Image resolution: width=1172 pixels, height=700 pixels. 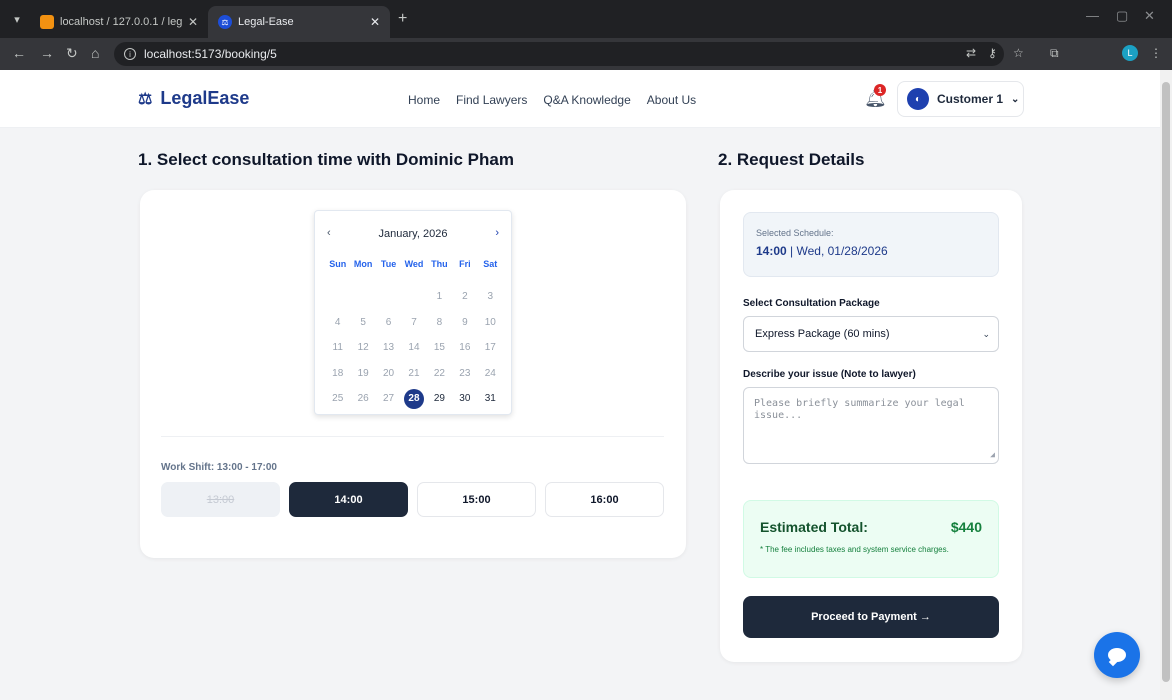 What do you see at coordinates (992, 53) in the screenshot?
I see `key-icon: ⚷` at bounding box center [992, 53].